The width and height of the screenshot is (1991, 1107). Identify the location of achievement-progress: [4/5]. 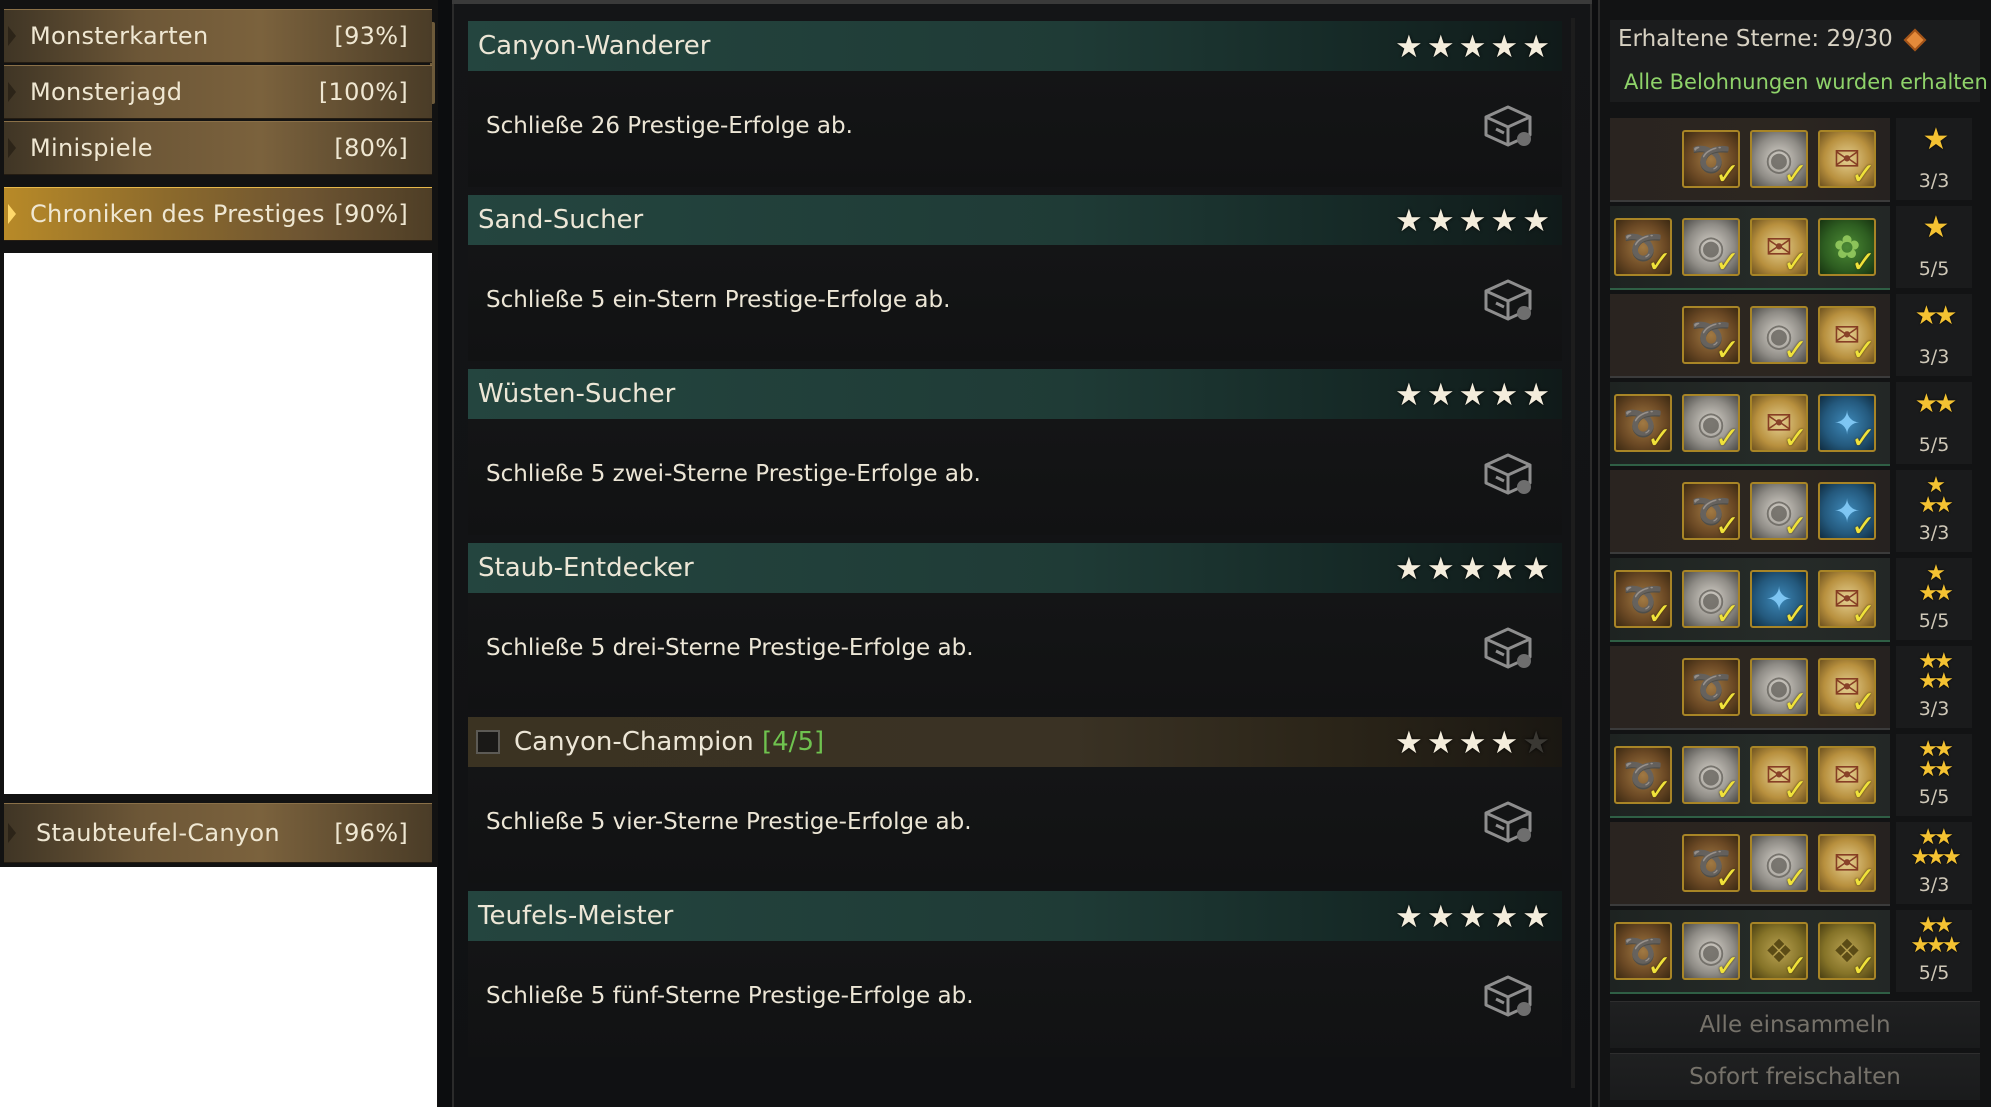
(793, 742).